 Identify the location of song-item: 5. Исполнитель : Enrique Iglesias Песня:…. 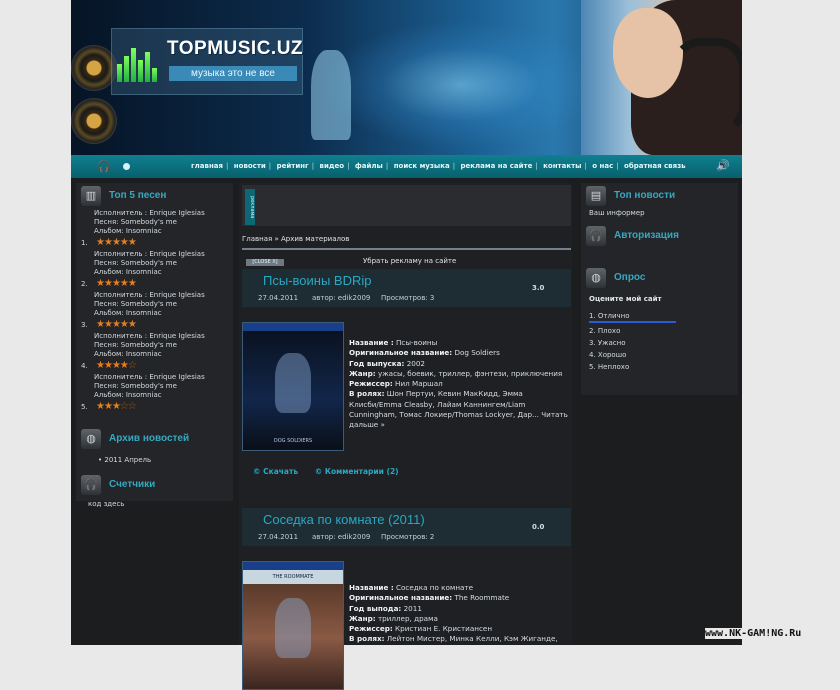
(157, 393).